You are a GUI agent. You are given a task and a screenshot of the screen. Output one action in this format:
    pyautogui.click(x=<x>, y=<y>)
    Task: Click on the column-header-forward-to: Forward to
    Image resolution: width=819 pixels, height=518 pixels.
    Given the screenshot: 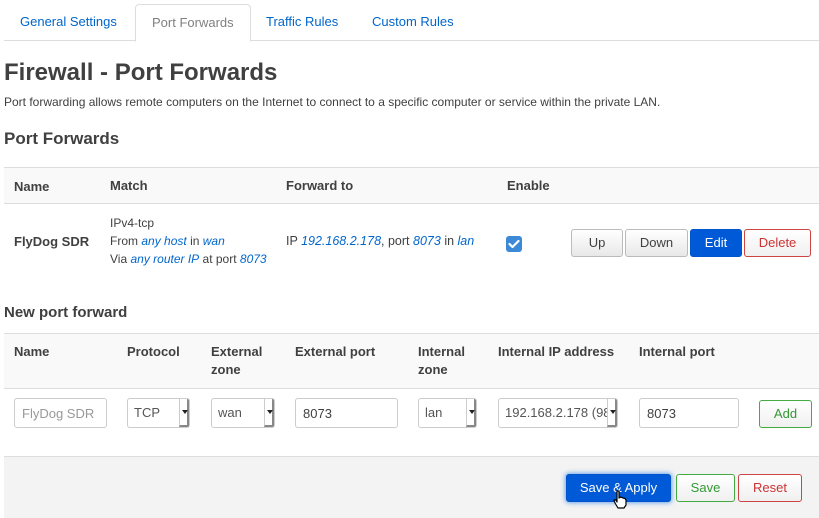 What is the action you would take?
    pyautogui.click(x=320, y=185)
    